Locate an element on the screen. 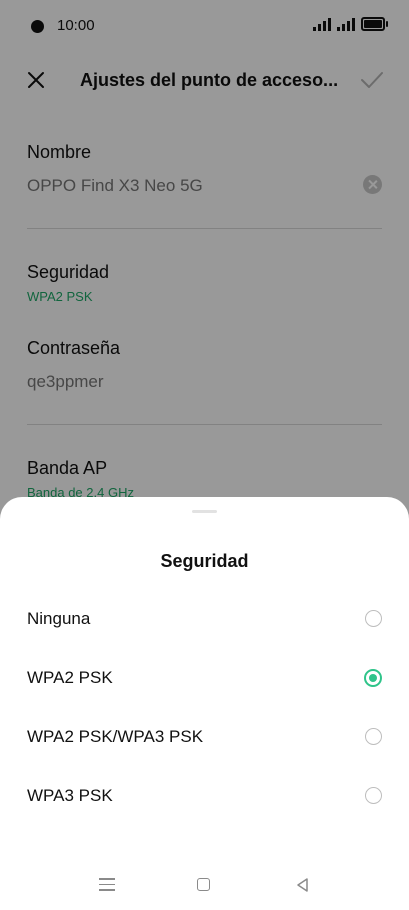 The width and height of the screenshot is (409, 910). option-wpa2-psk: WPA2 PSK is located at coordinates (204, 678).